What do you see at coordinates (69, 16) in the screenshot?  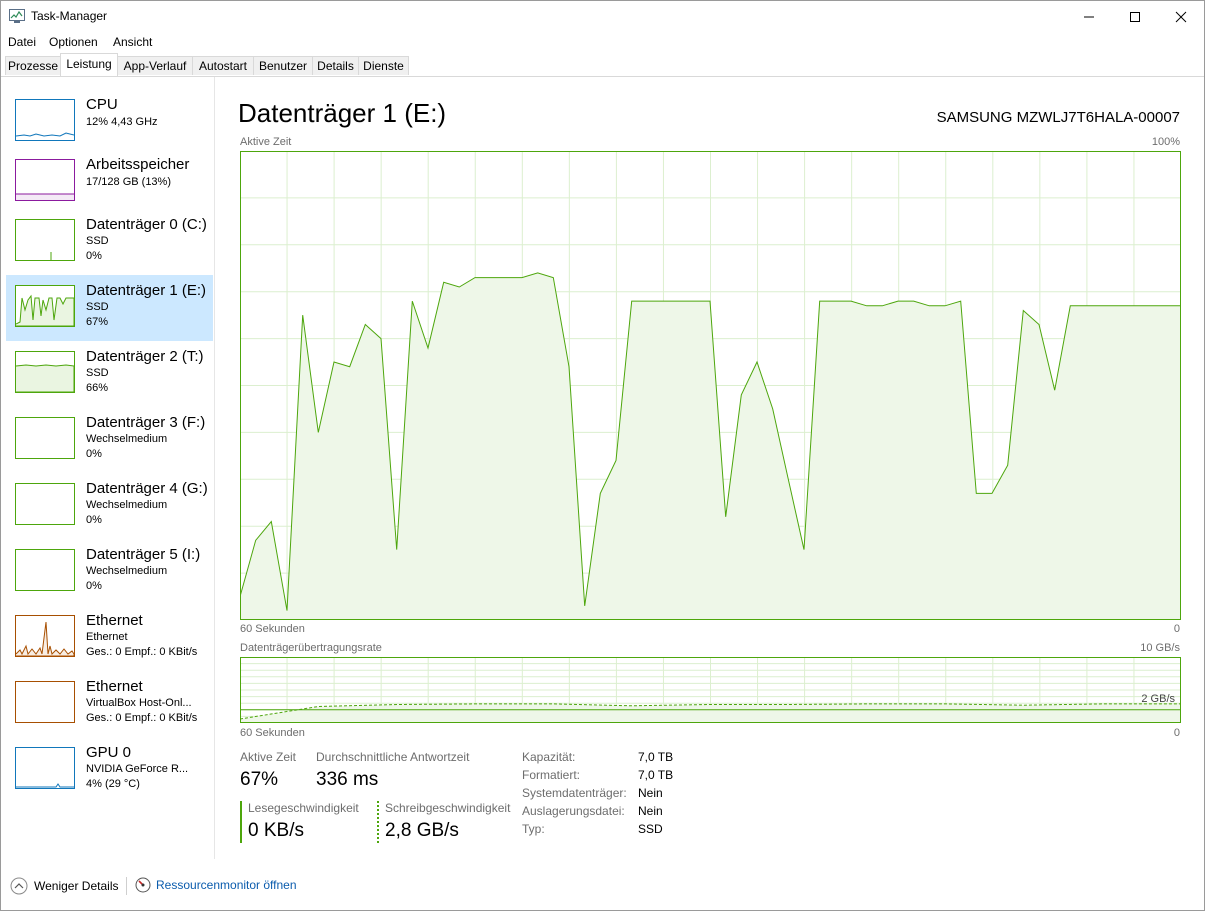 I see `window-title: Task-Manager` at bounding box center [69, 16].